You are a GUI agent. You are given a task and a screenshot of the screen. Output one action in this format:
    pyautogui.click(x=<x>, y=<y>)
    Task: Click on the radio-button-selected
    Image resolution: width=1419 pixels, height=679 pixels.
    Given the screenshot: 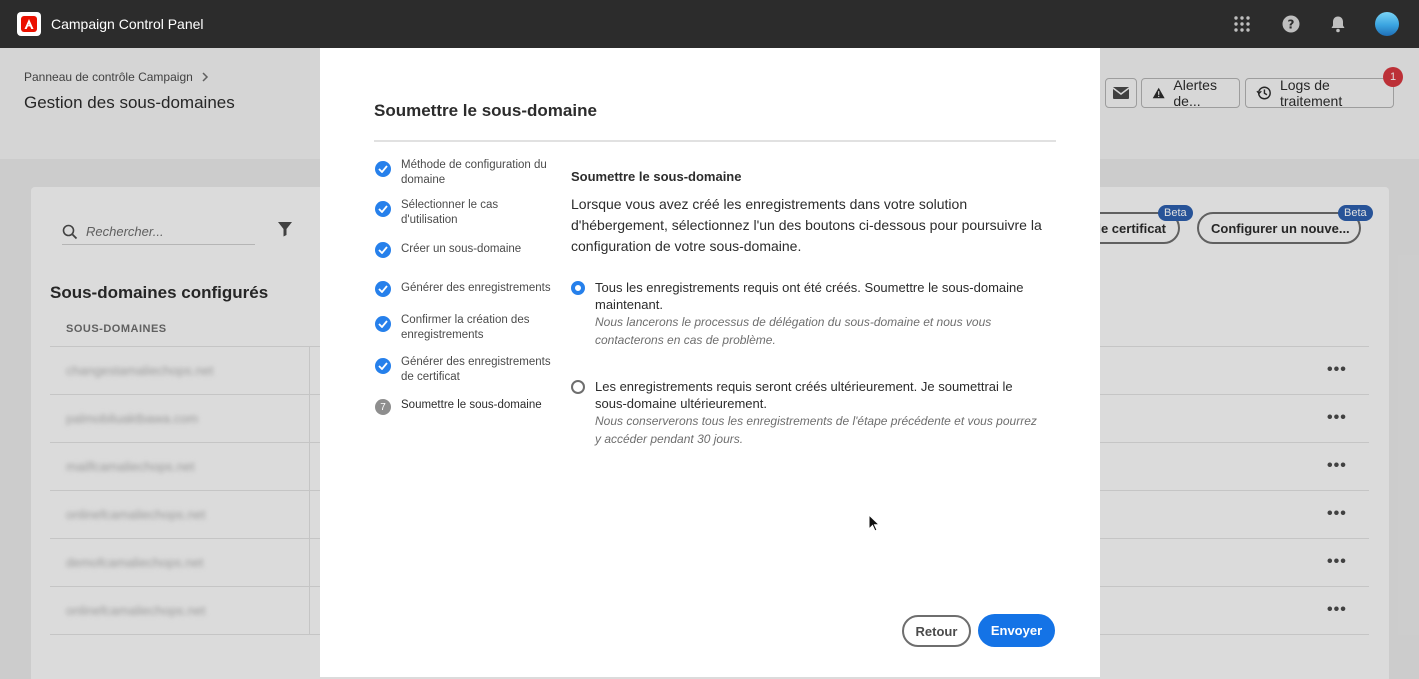 What is the action you would take?
    pyautogui.click(x=578, y=288)
    